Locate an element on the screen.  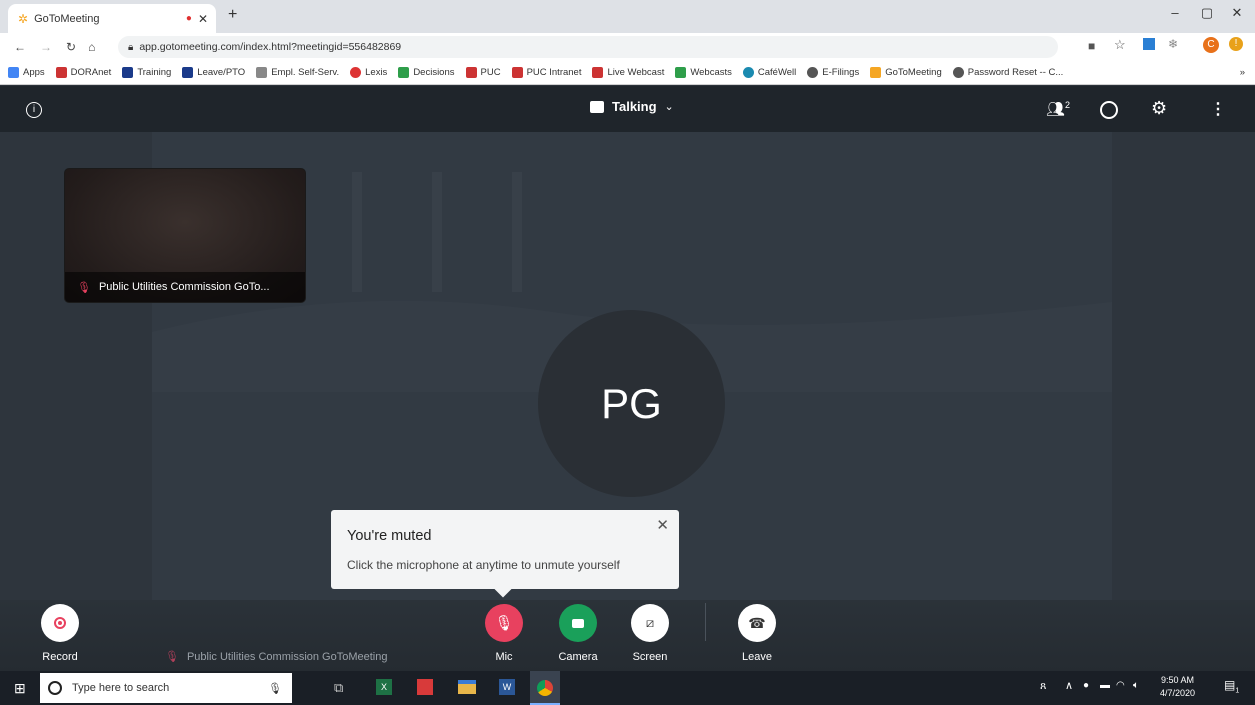
camera-button: Camera is located at coordinates (578, 633).